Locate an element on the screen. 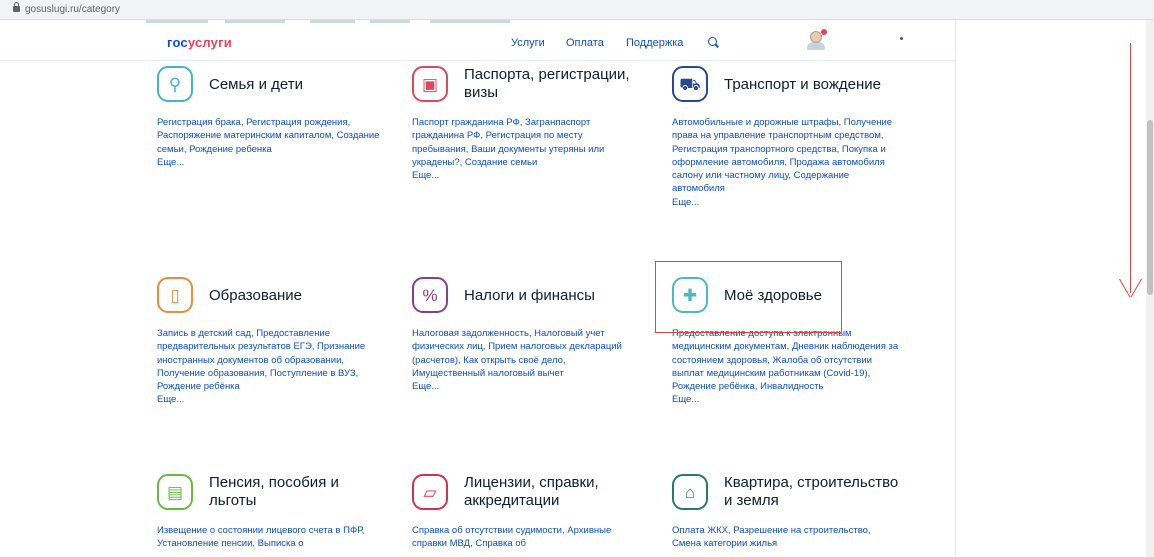  notification-dot is located at coordinates (824, 32).